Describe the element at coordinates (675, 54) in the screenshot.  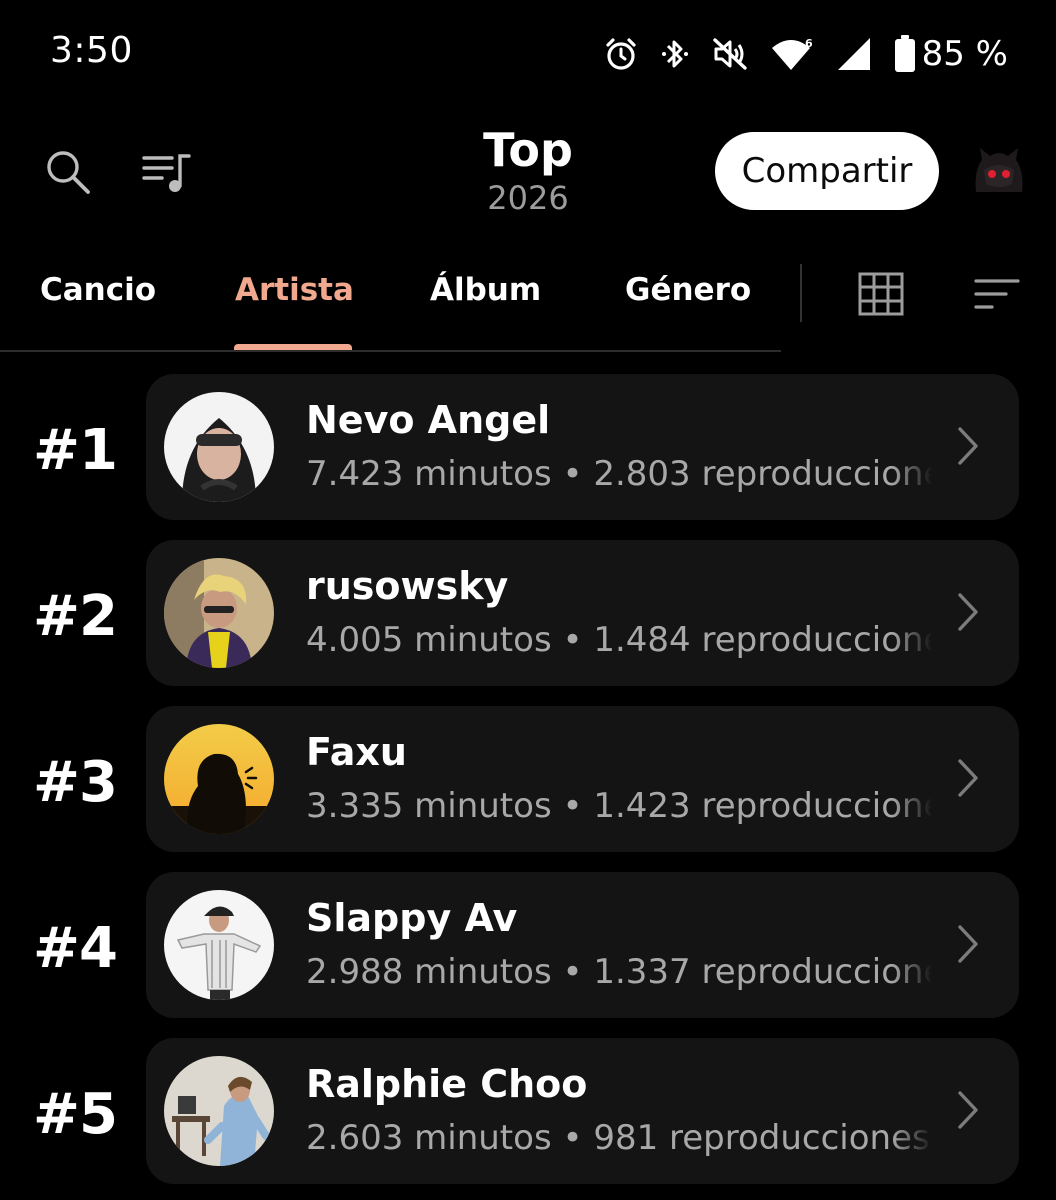
I see `bluetooth-icon` at that location.